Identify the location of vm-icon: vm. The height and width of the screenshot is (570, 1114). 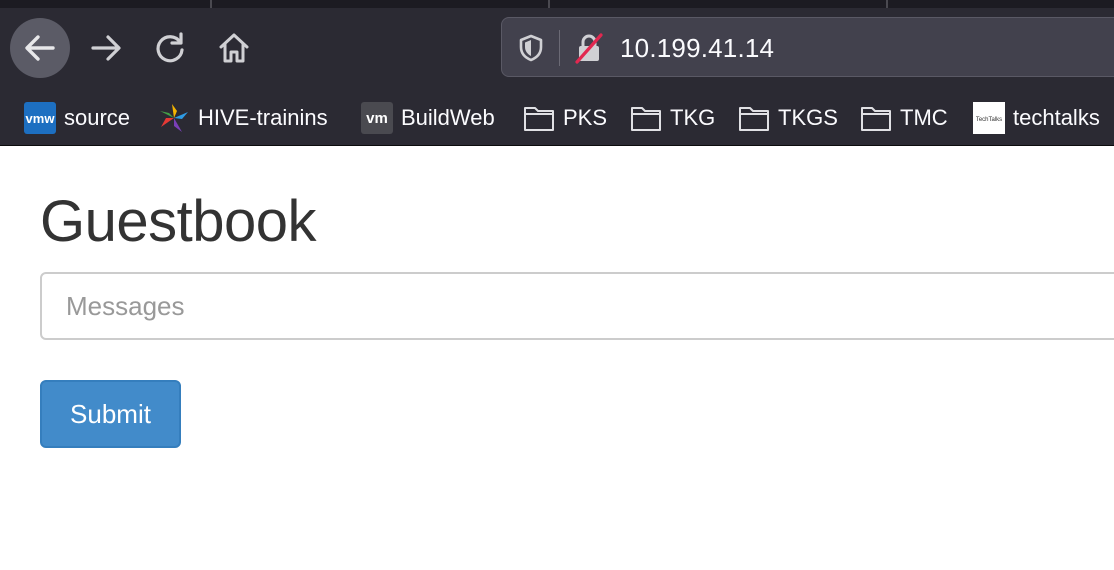
(377, 118).